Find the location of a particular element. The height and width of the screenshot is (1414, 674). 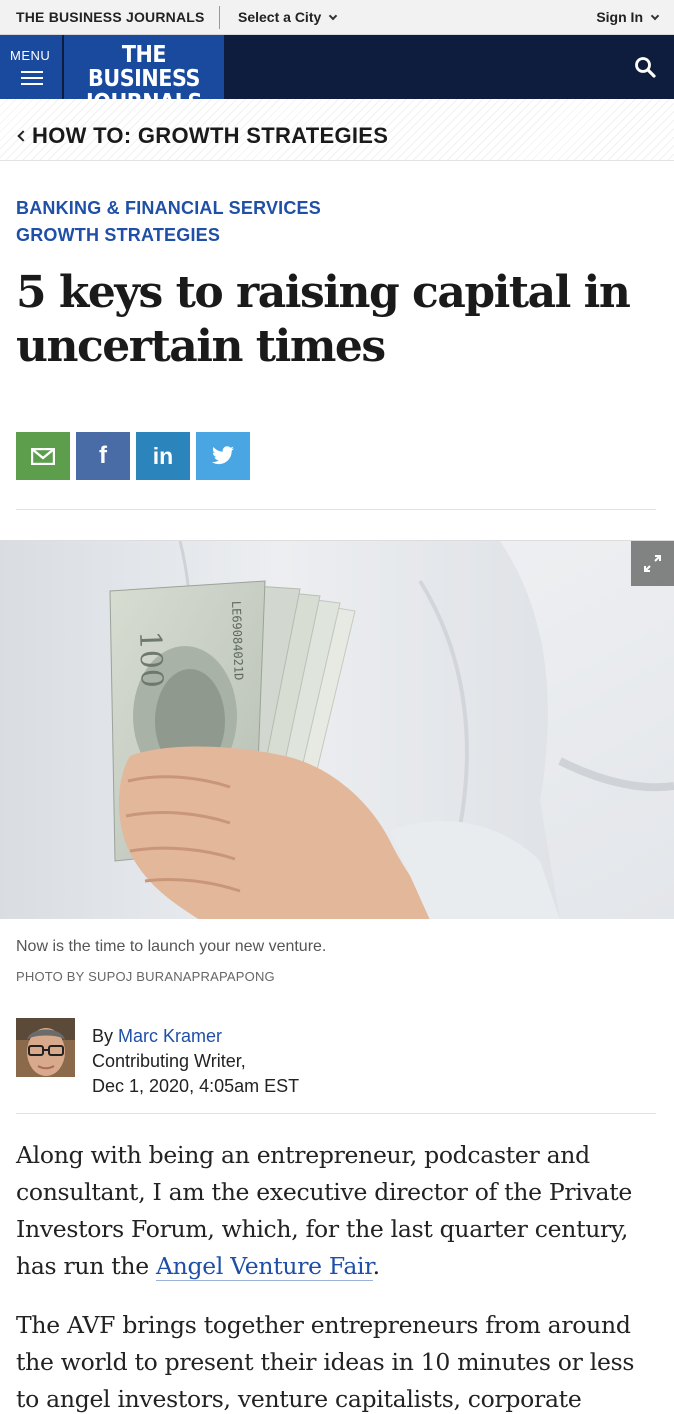

category-link: BANKING & FINANCIAL SERVICES is located at coordinates (168, 208).